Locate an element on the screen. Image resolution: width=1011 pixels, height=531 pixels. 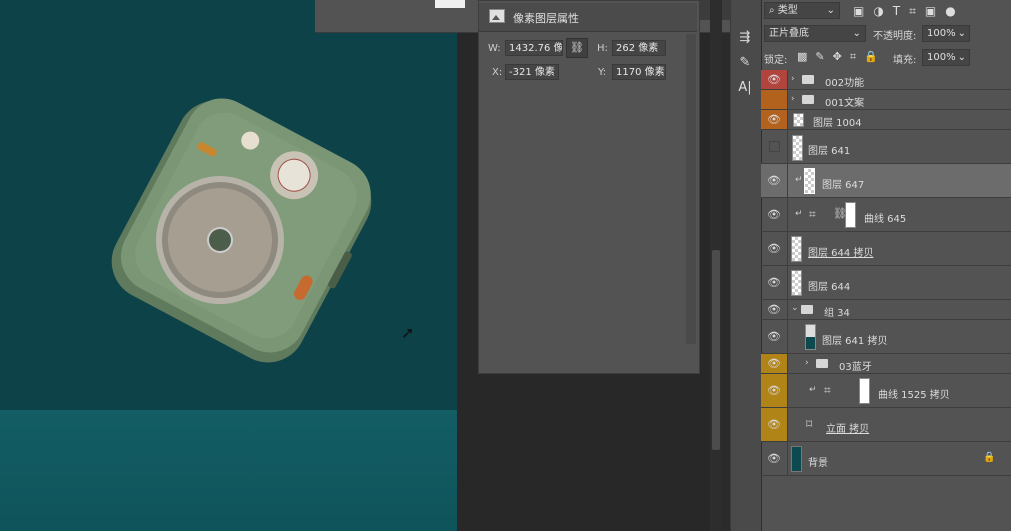
layer-name: 立面 拷贝 is located at coordinates (848, 429).